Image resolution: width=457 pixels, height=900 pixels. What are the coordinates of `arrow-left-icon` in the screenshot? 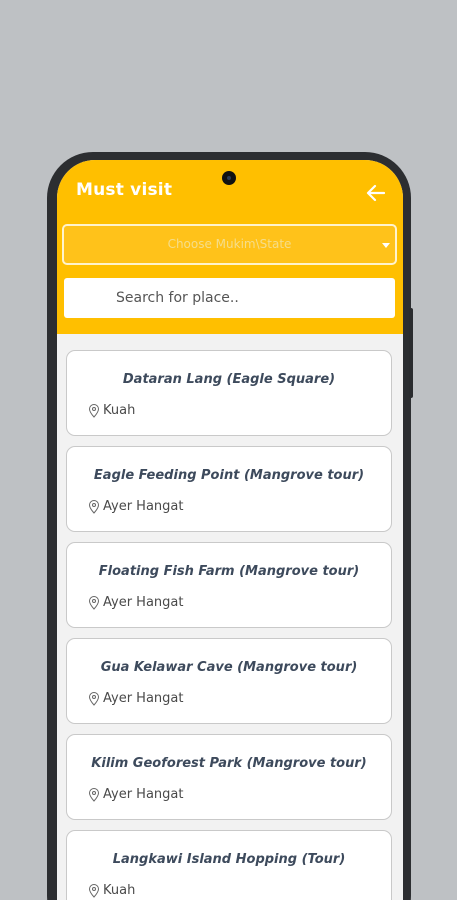 It's located at (376, 193).